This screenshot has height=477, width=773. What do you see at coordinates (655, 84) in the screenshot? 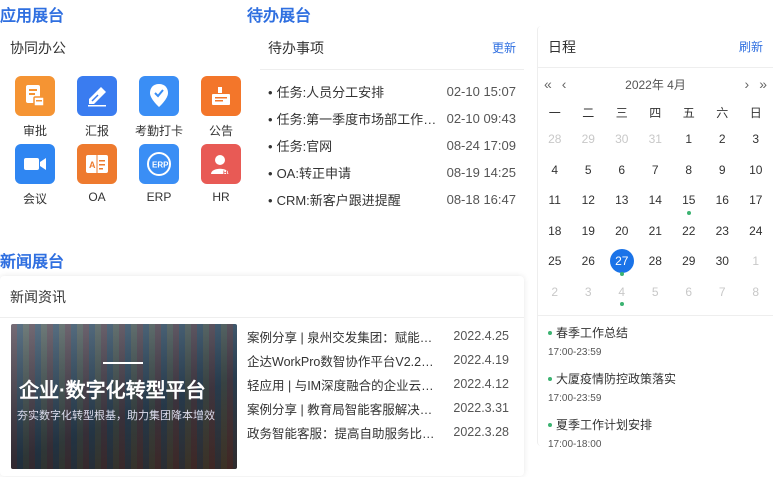
I see `calendar-month-label: 2022年 4月` at bounding box center [655, 84].